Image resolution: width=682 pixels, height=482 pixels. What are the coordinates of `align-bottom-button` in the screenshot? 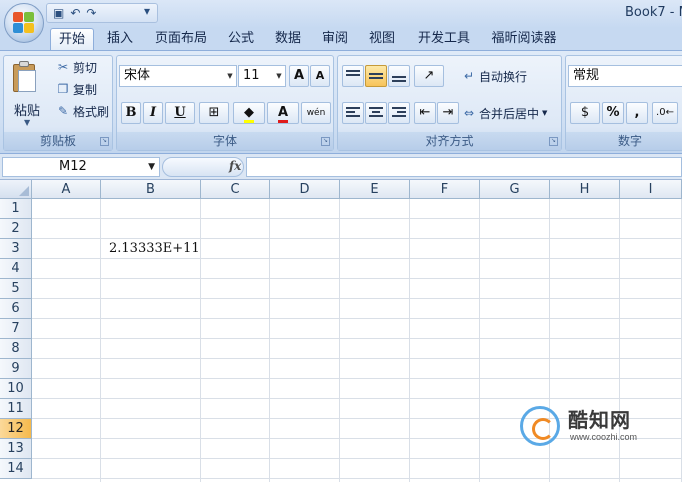 It's located at (399, 76).